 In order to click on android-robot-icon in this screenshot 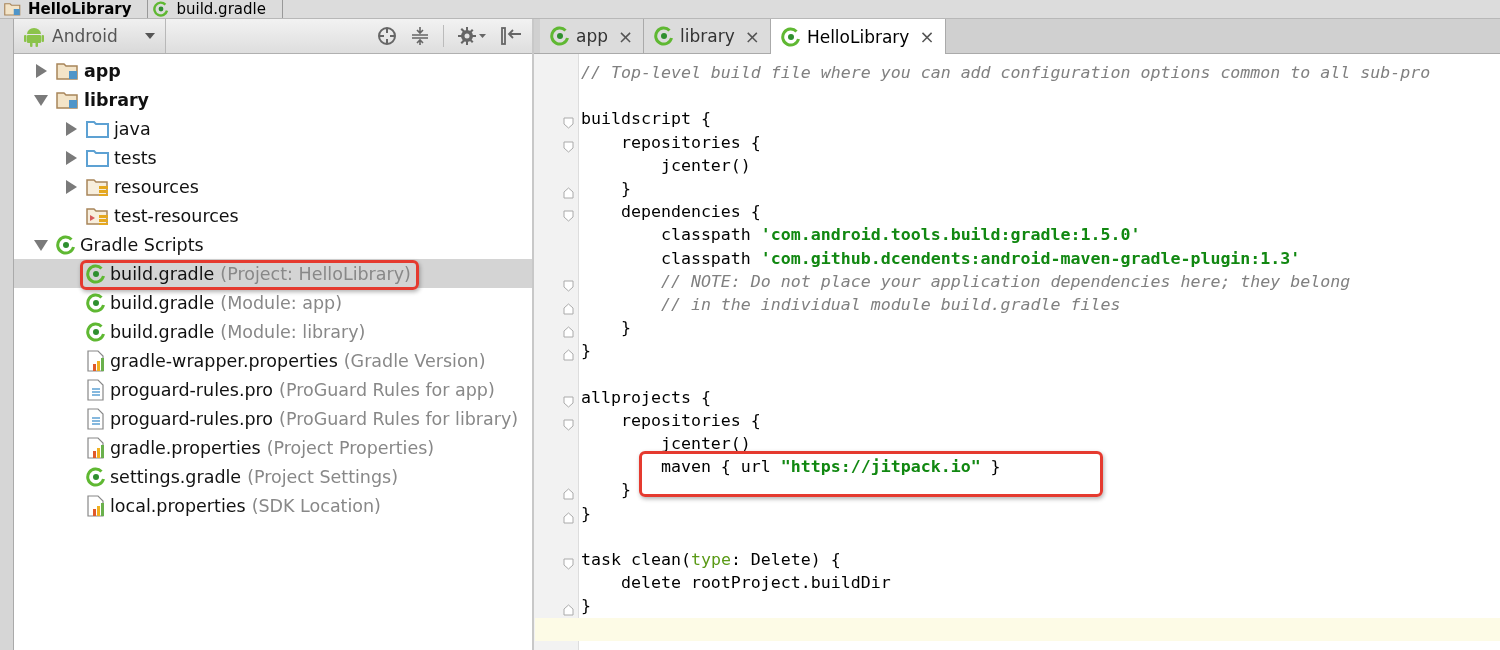, I will do `click(34, 36)`.